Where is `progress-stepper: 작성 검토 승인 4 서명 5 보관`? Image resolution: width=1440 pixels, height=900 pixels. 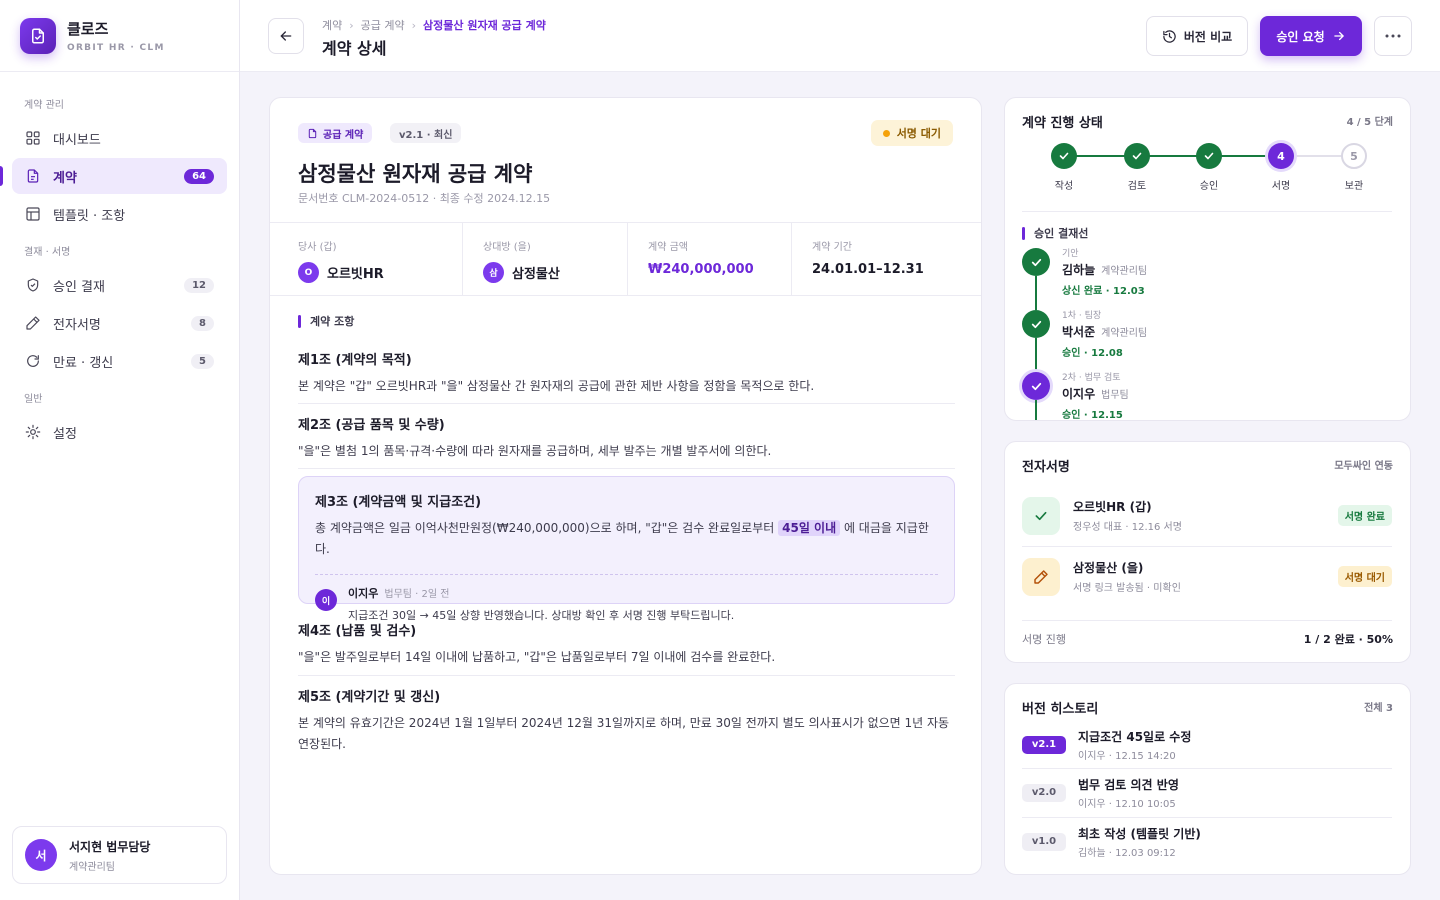
progress-stepper: 작성 검토 승인 4 서명 5 보관 is located at coordinates (1209, 166).